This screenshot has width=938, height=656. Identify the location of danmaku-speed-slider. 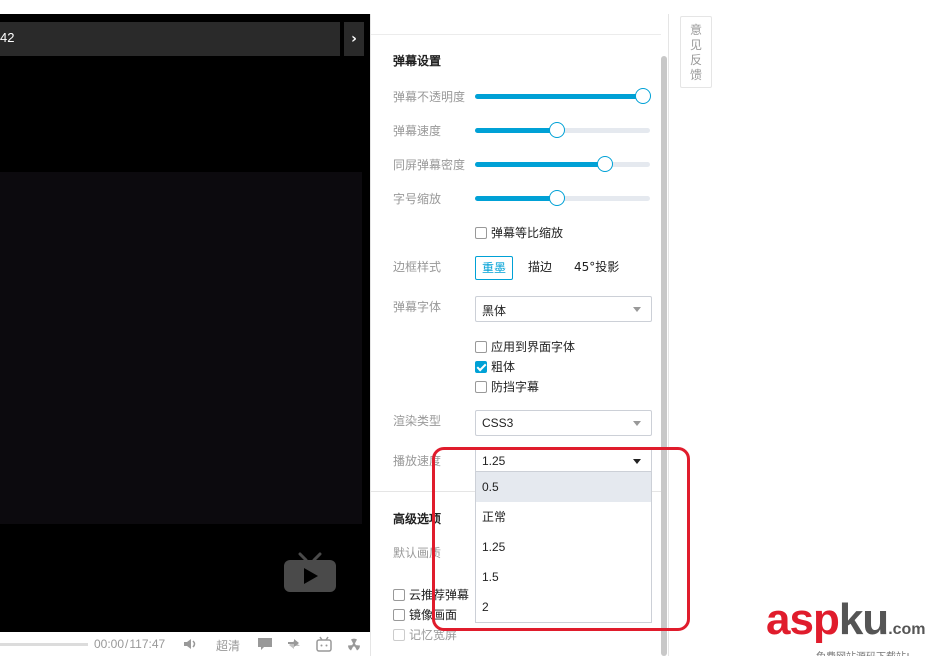
(562, 130).